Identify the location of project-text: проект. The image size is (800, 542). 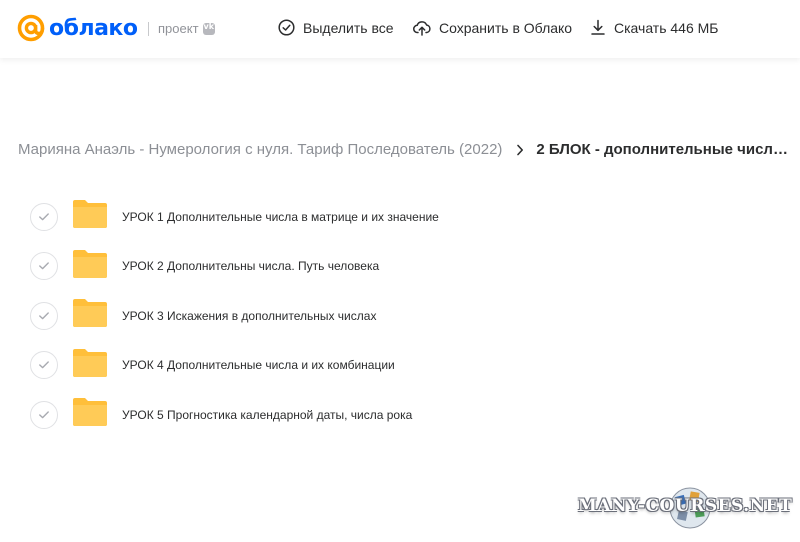
(178, 28).